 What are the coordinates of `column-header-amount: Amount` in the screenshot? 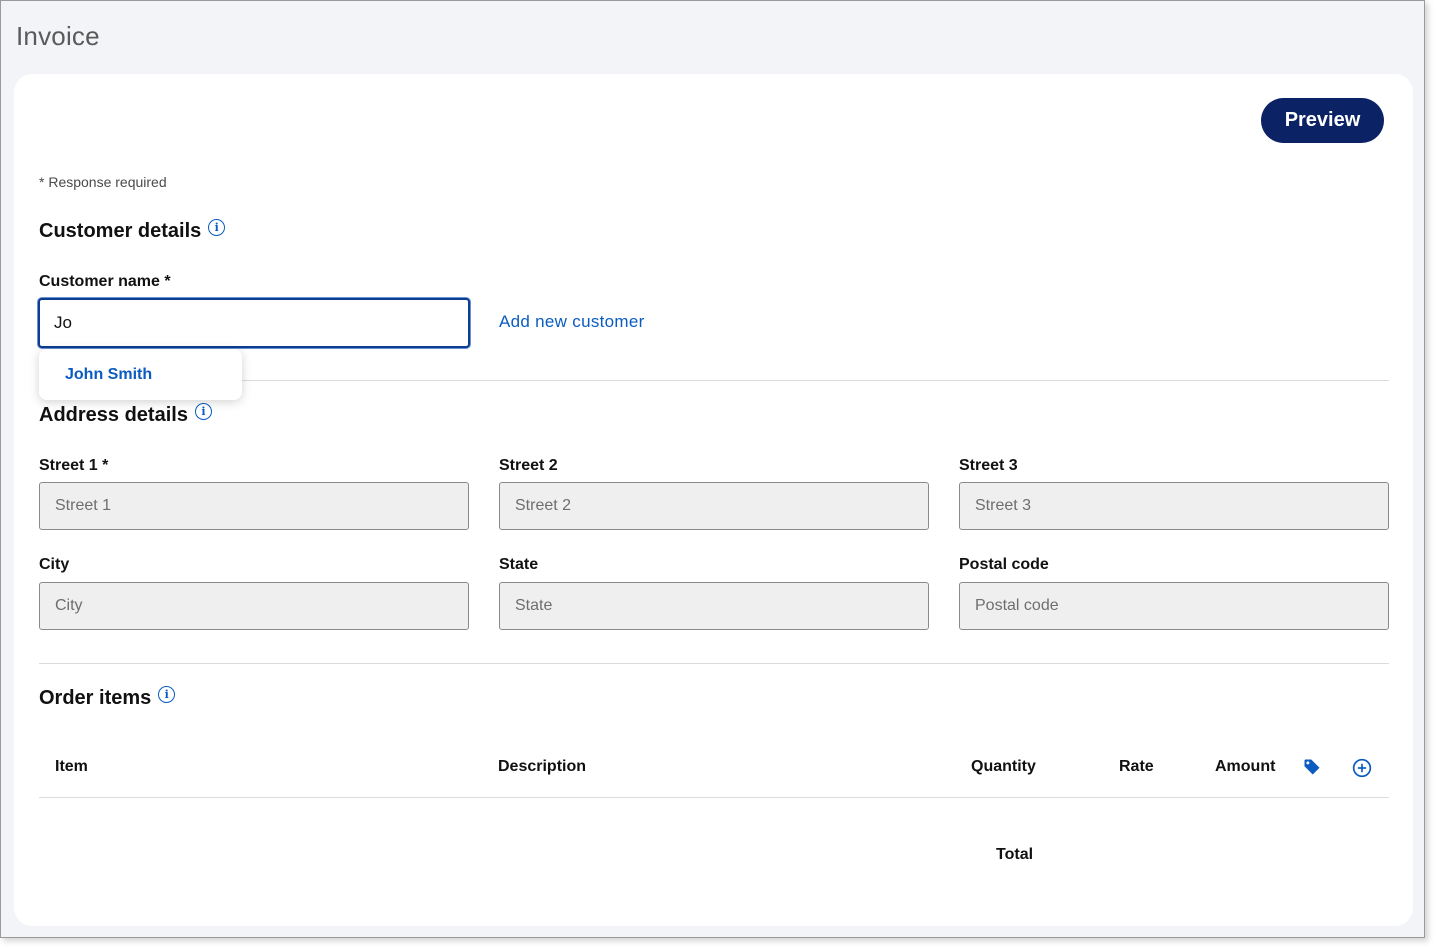 It's located at (1245, 766).